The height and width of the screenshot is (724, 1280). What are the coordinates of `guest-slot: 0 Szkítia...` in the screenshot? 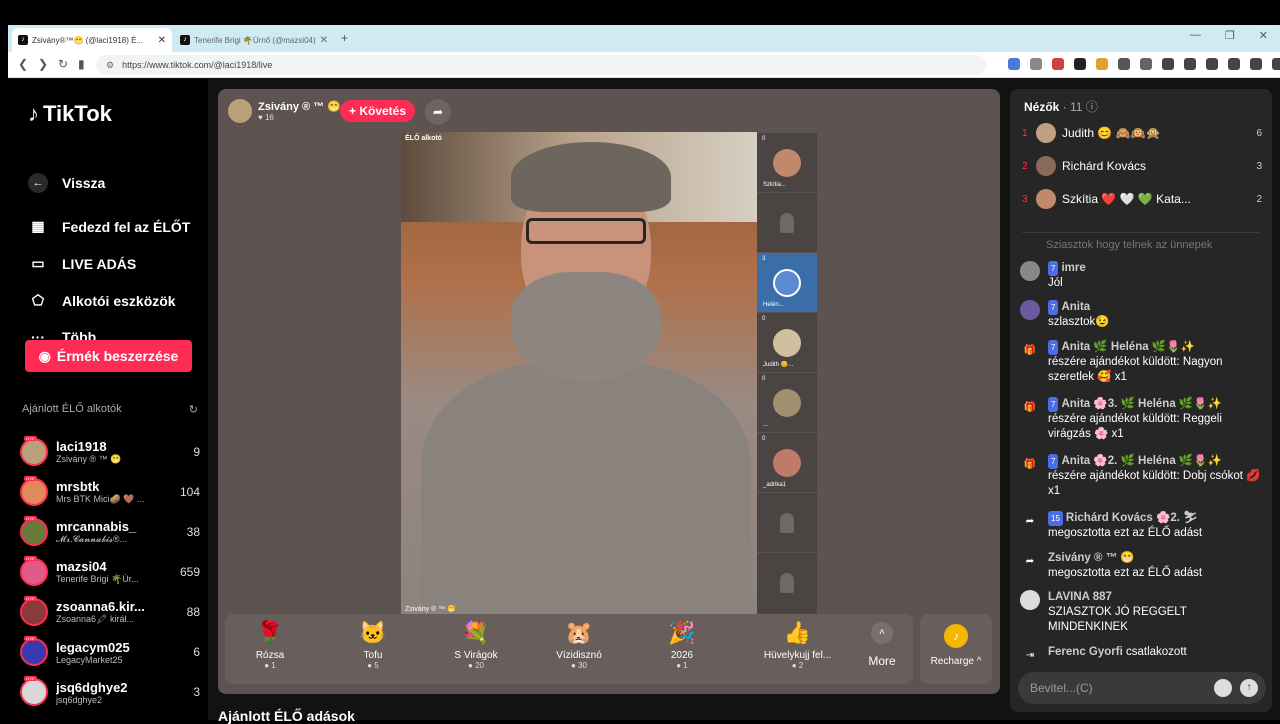 It's located at (787, 162).